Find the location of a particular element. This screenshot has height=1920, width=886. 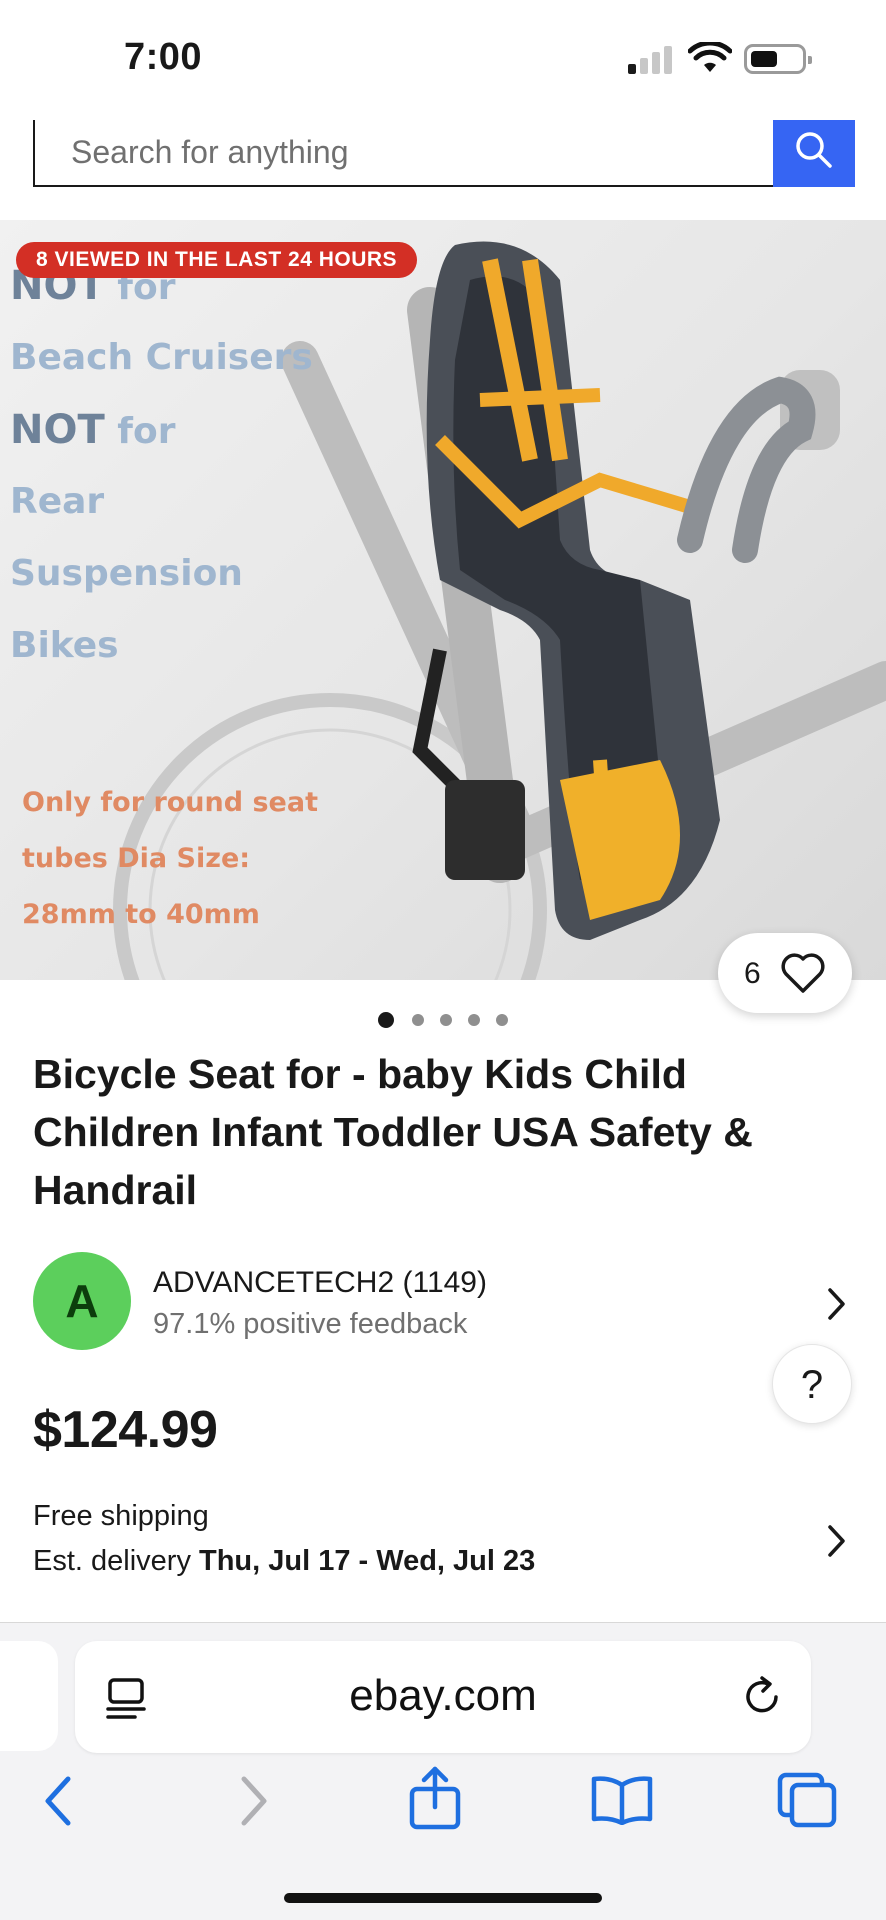

overlay-line: Beach Cruisers is located at coordinates (161, 357).